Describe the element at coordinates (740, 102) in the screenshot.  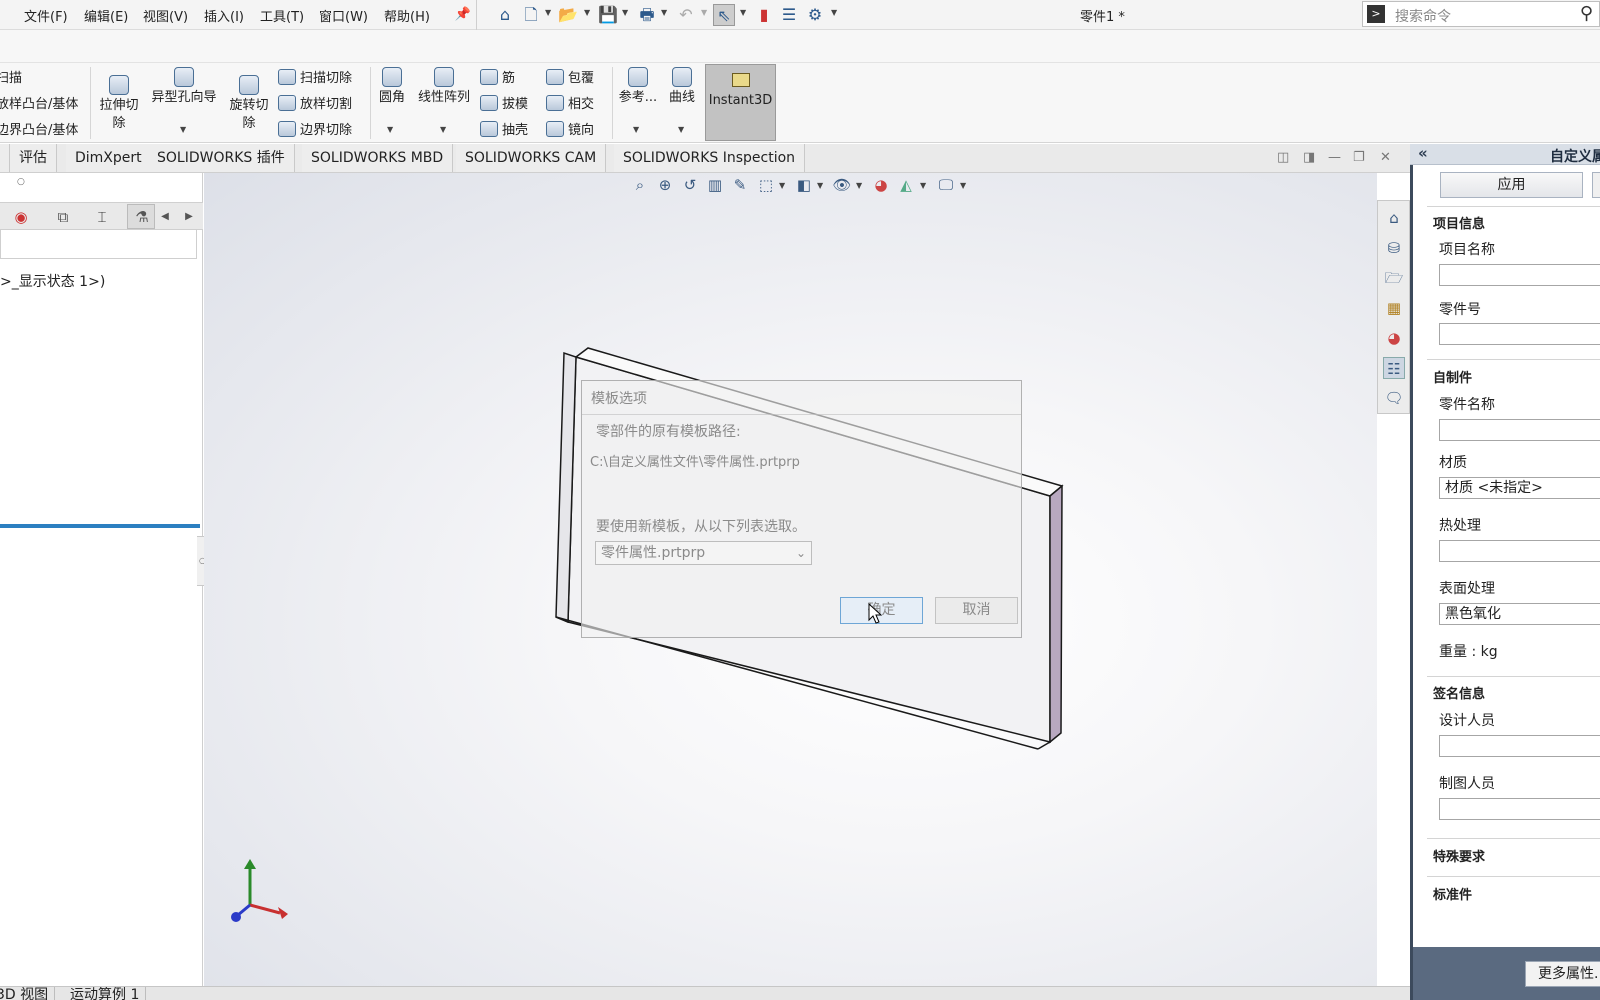
I see `instant3d-button: Instant3D` at that location.